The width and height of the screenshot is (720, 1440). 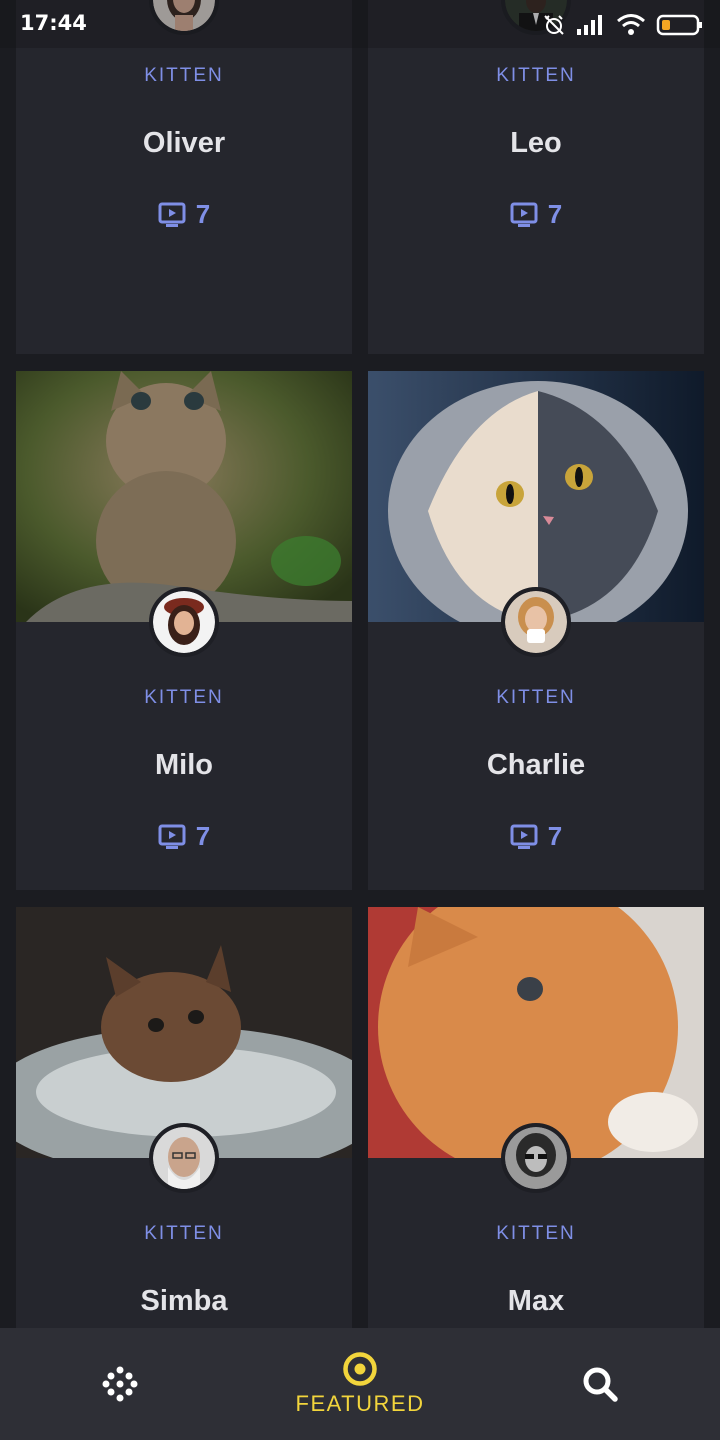 I want to click on card-title: Max, so click(x=536, y=1301).